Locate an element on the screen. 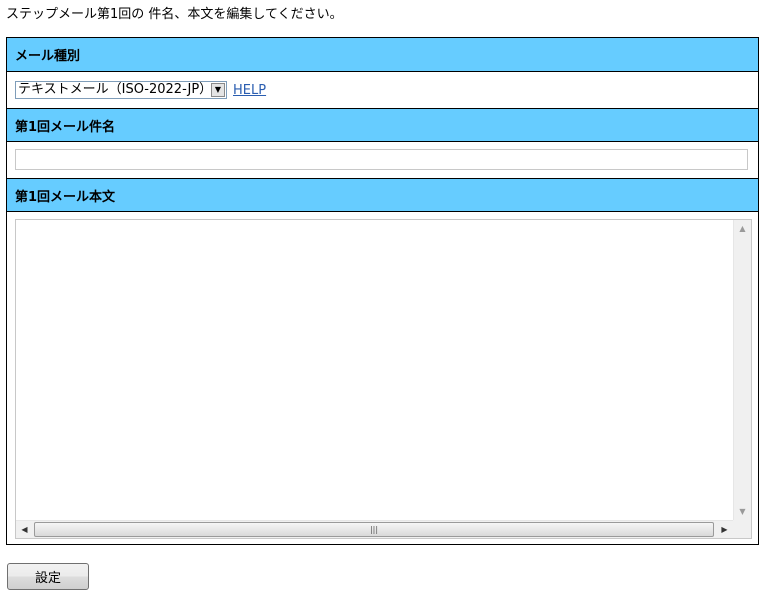  submit-button: 設定 is located at coordinates (48, 576).